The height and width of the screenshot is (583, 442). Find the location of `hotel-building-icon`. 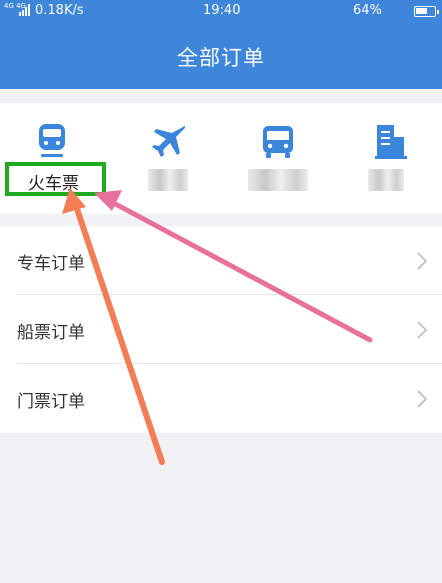

hotel-building-icon is located at coordinates (391, 142).